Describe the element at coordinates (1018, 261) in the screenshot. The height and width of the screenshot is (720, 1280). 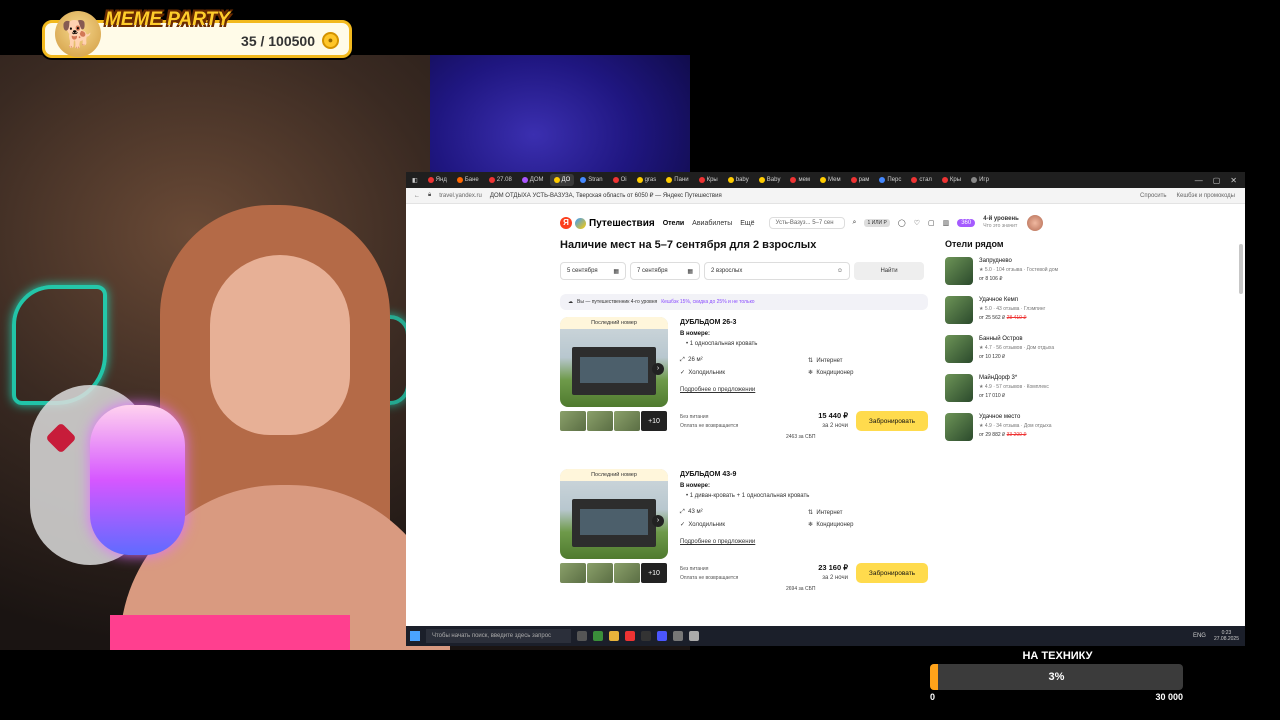
I see `hotel-name: Запруднево` at that location.